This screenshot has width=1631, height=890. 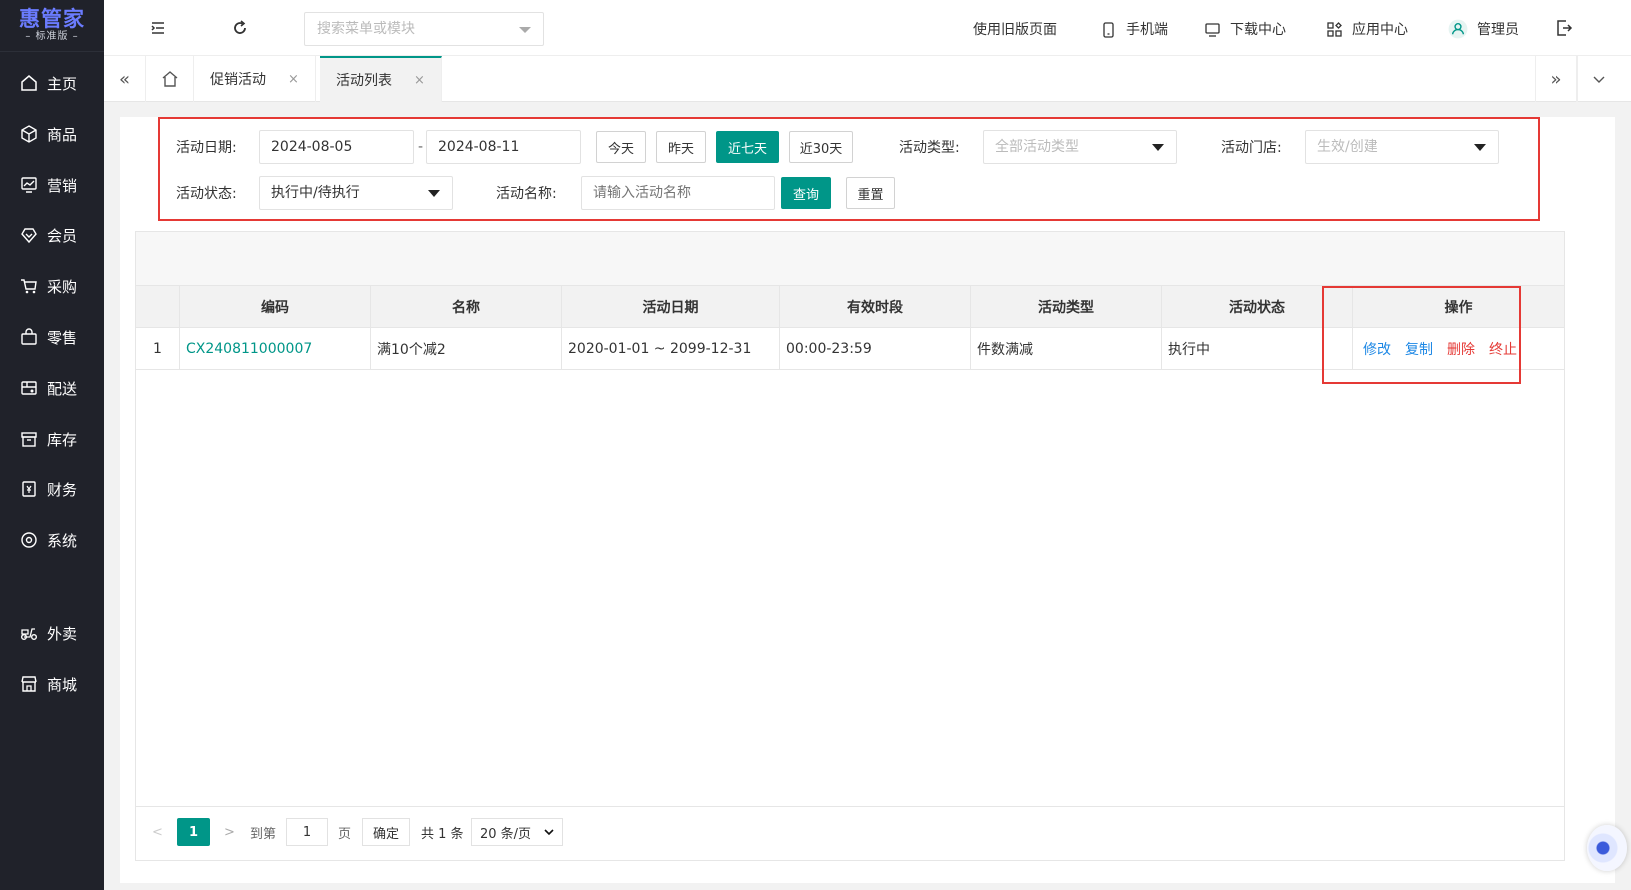 I want to click on copy-button: 复制, so click(x=1419, y=349).